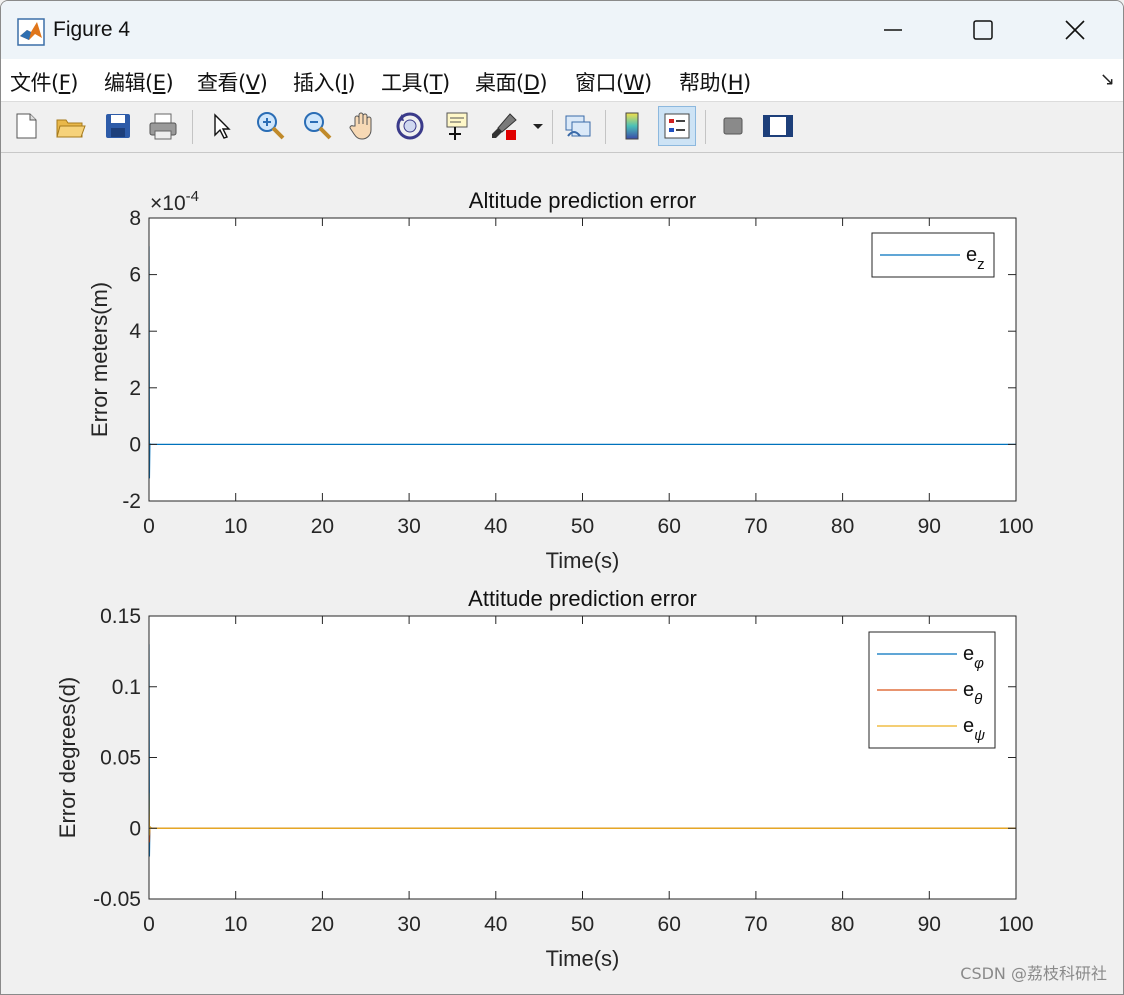 The width and height of the screenshot is (1124, 995). I want to click on new-figure-icon, so click(26, 126).